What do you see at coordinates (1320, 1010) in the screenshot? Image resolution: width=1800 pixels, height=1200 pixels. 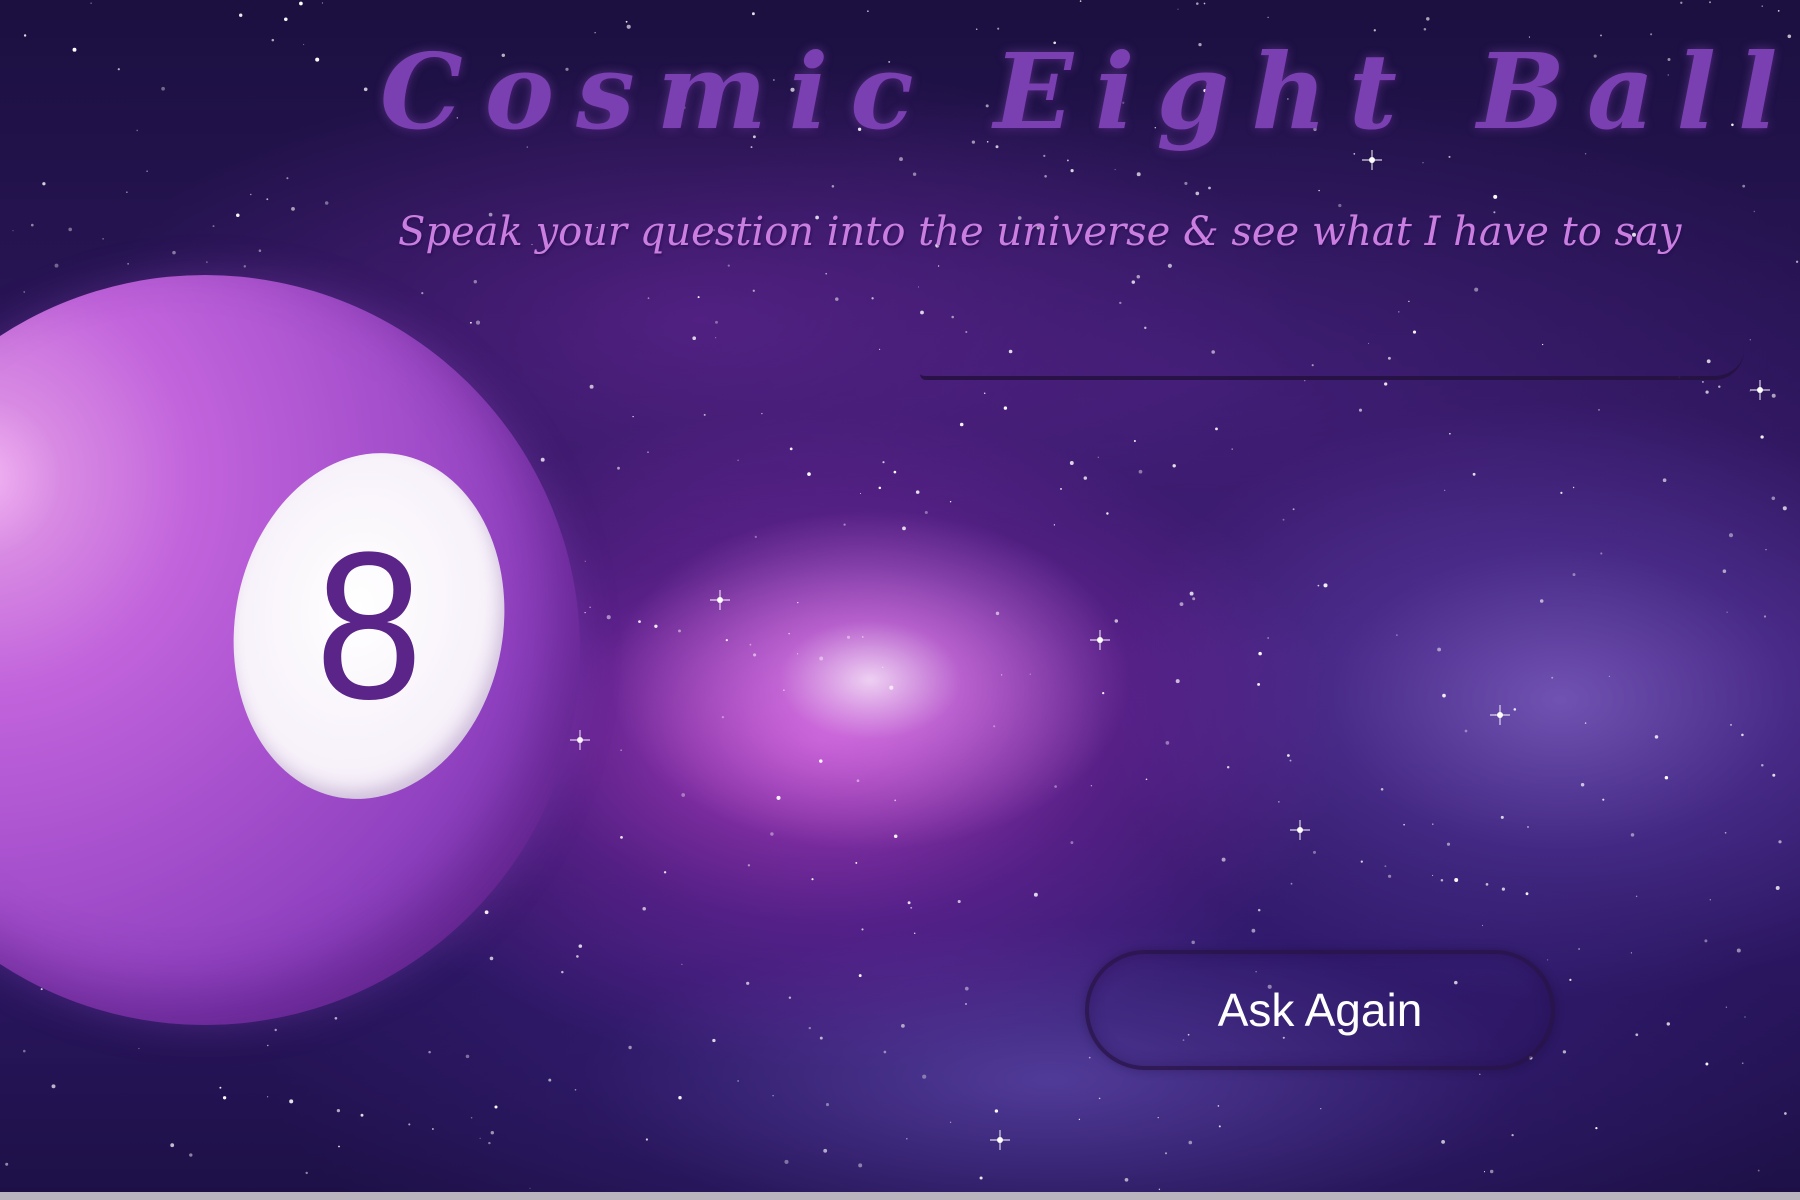 I see `ask-again-button: Ask Again` at bounding box center [1320, 1010].